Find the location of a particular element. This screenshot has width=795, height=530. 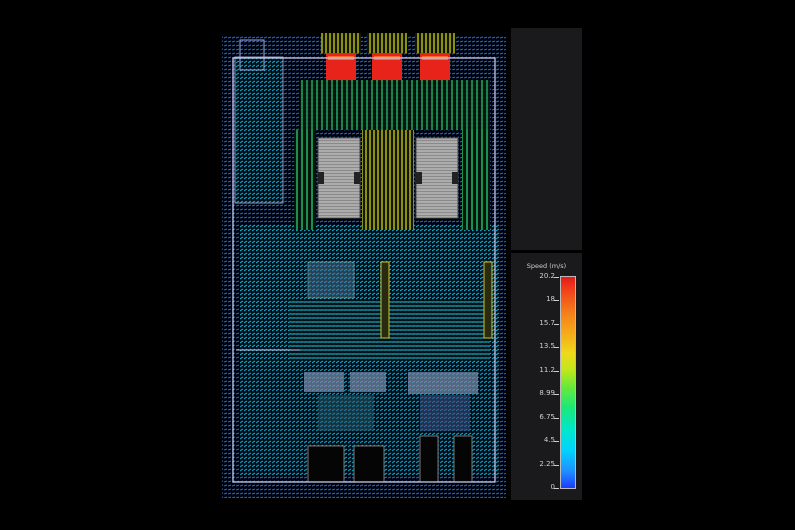

fan-outflow is located at coordinates (395, 105).